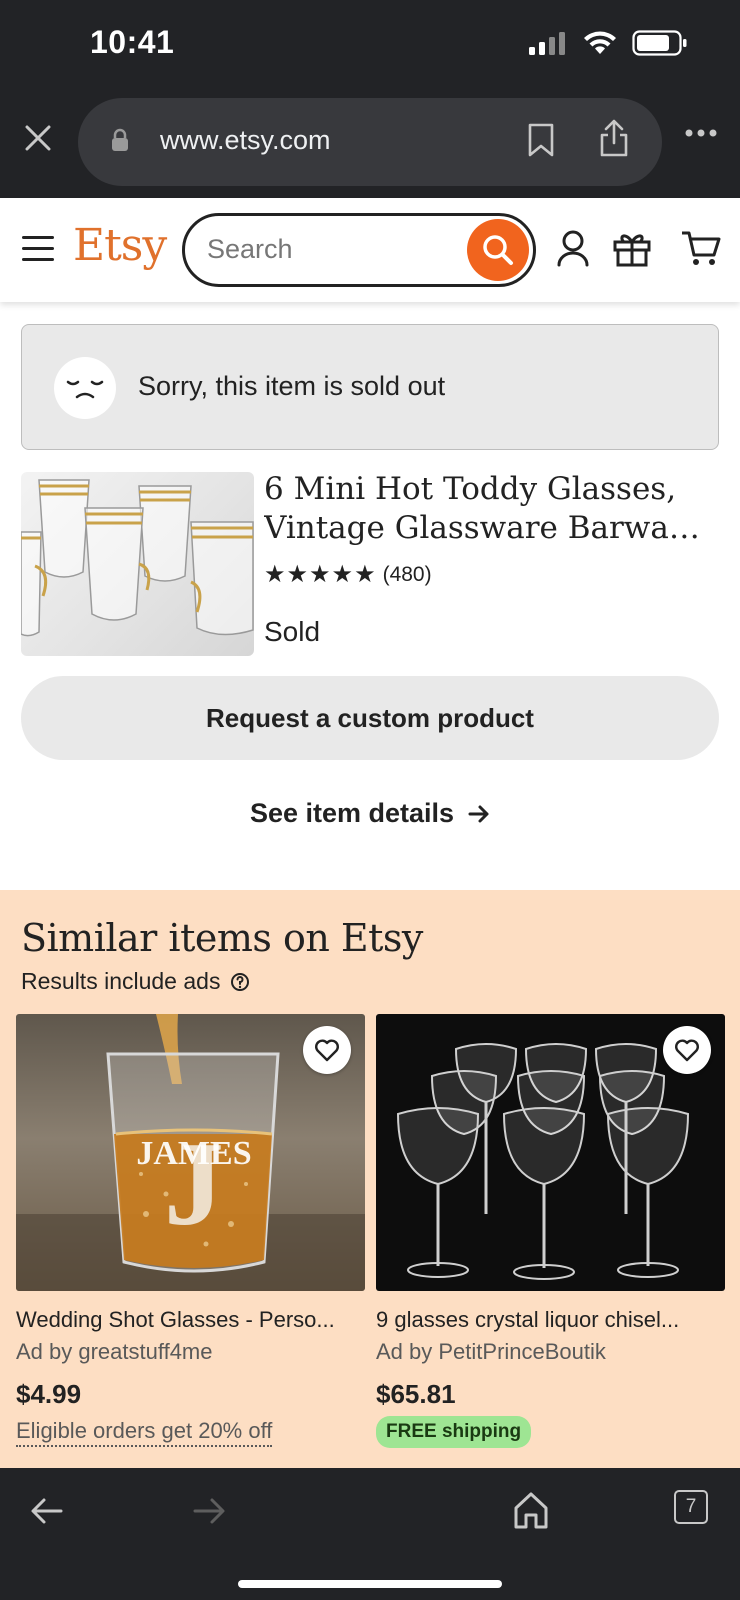 Image resolution: width=740 pixels, height=1600 pixels. I want to click on search-box, so click(359, 250).